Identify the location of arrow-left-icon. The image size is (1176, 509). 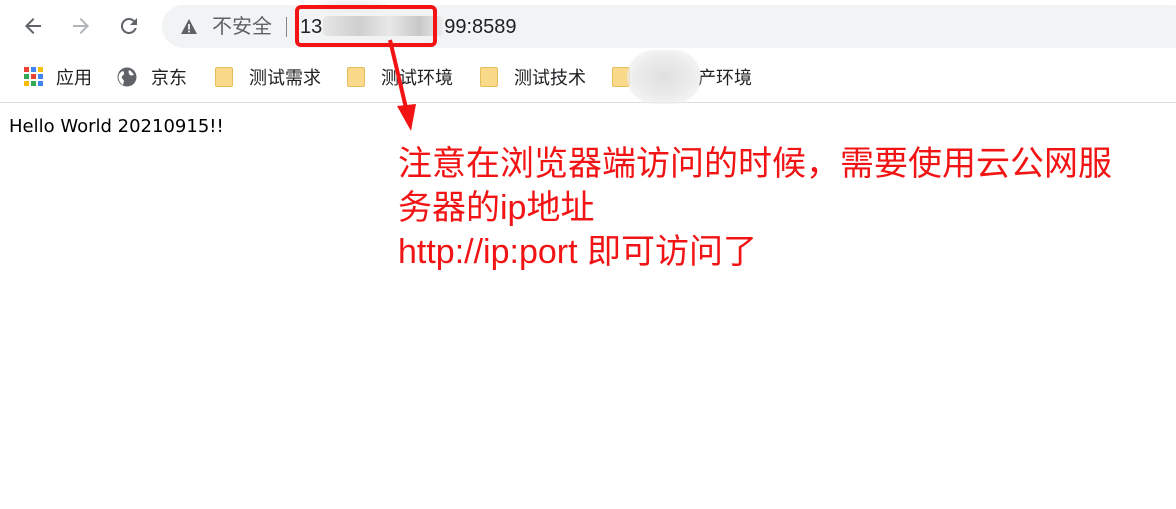
(33, 26).